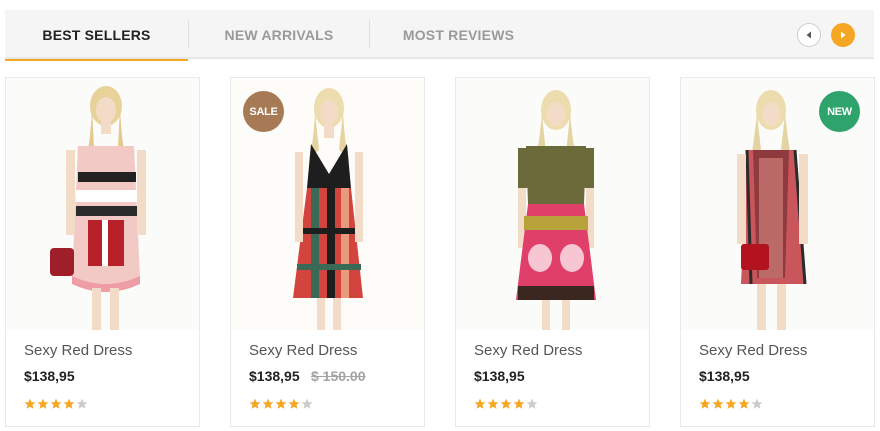 This screenshot has height=431, width=880. What do you see at coordinates (458, 34) in the screenshot?
I see `tab-most-reviews: MOST REVIEWS` at bounding box center [458, 34].